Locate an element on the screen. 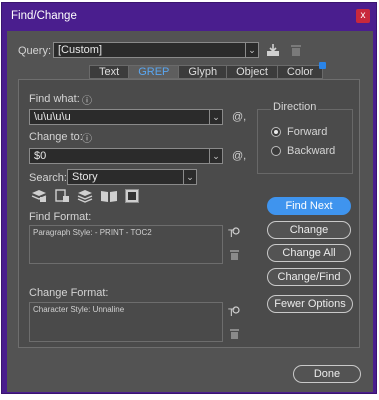  save-query-icon is located at coordinates (273, 50).